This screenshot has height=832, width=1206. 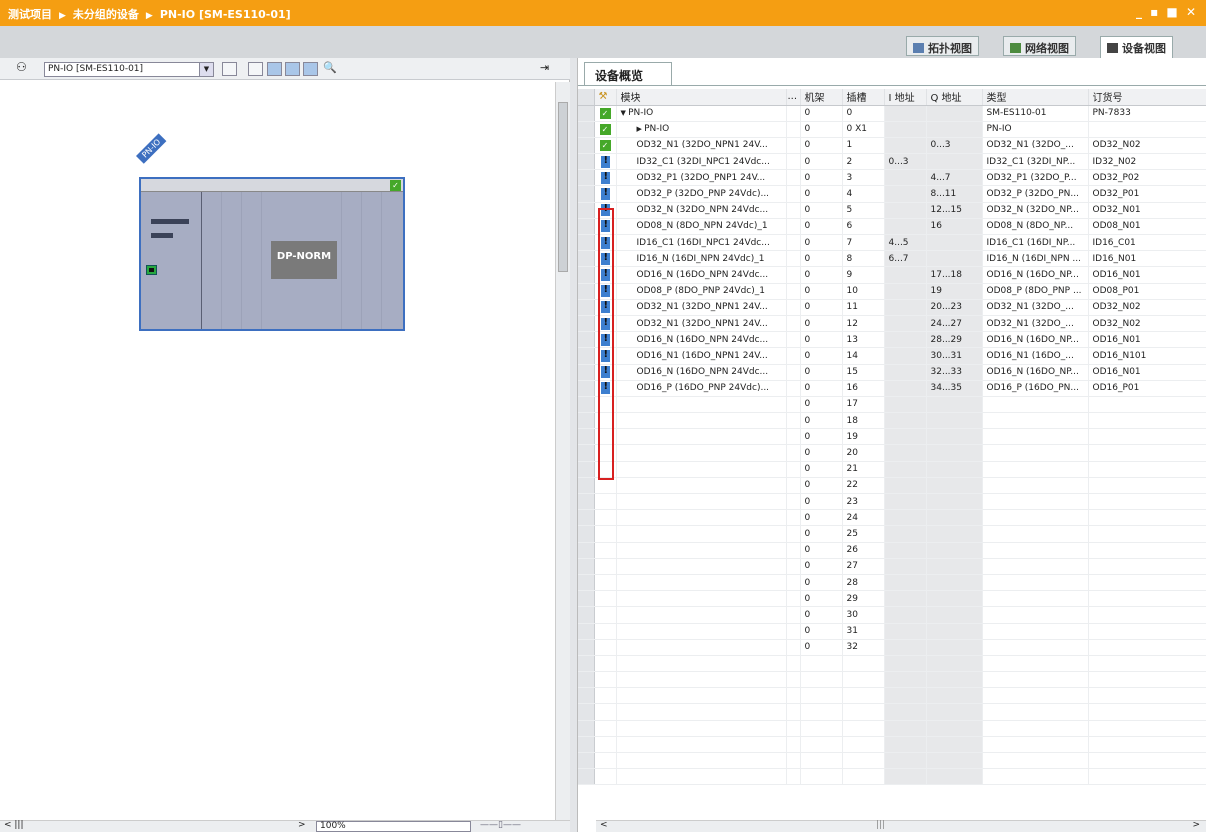 I want to click on expand-down-icon: ▼, so click(x=625, y=113).